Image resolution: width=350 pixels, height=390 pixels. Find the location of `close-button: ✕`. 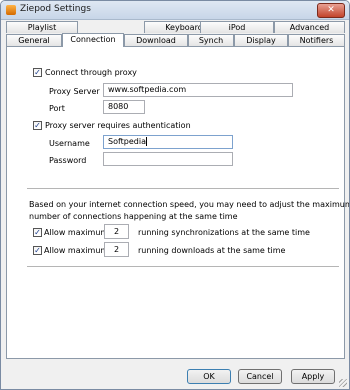

close-button: ✕ is located at coordinates (331, 10).